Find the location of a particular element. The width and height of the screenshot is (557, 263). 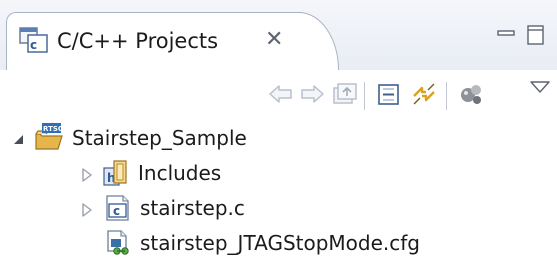

maximize-icon is located at coordinates (536, 34).